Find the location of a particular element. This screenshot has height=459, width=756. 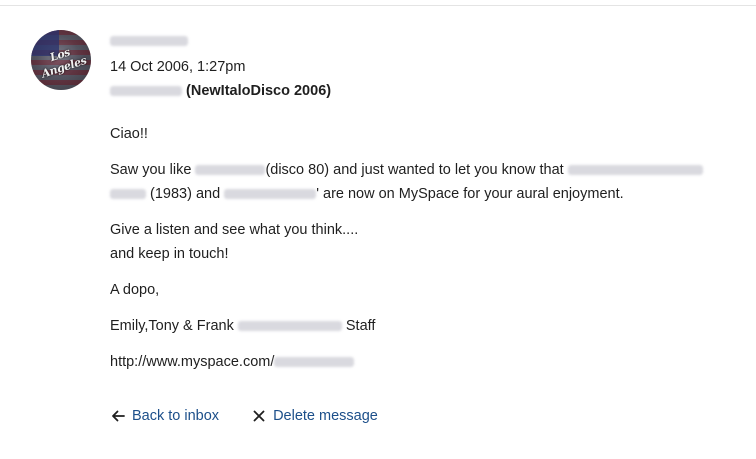

redacted-sender-name is located at coordinates (149, 41).